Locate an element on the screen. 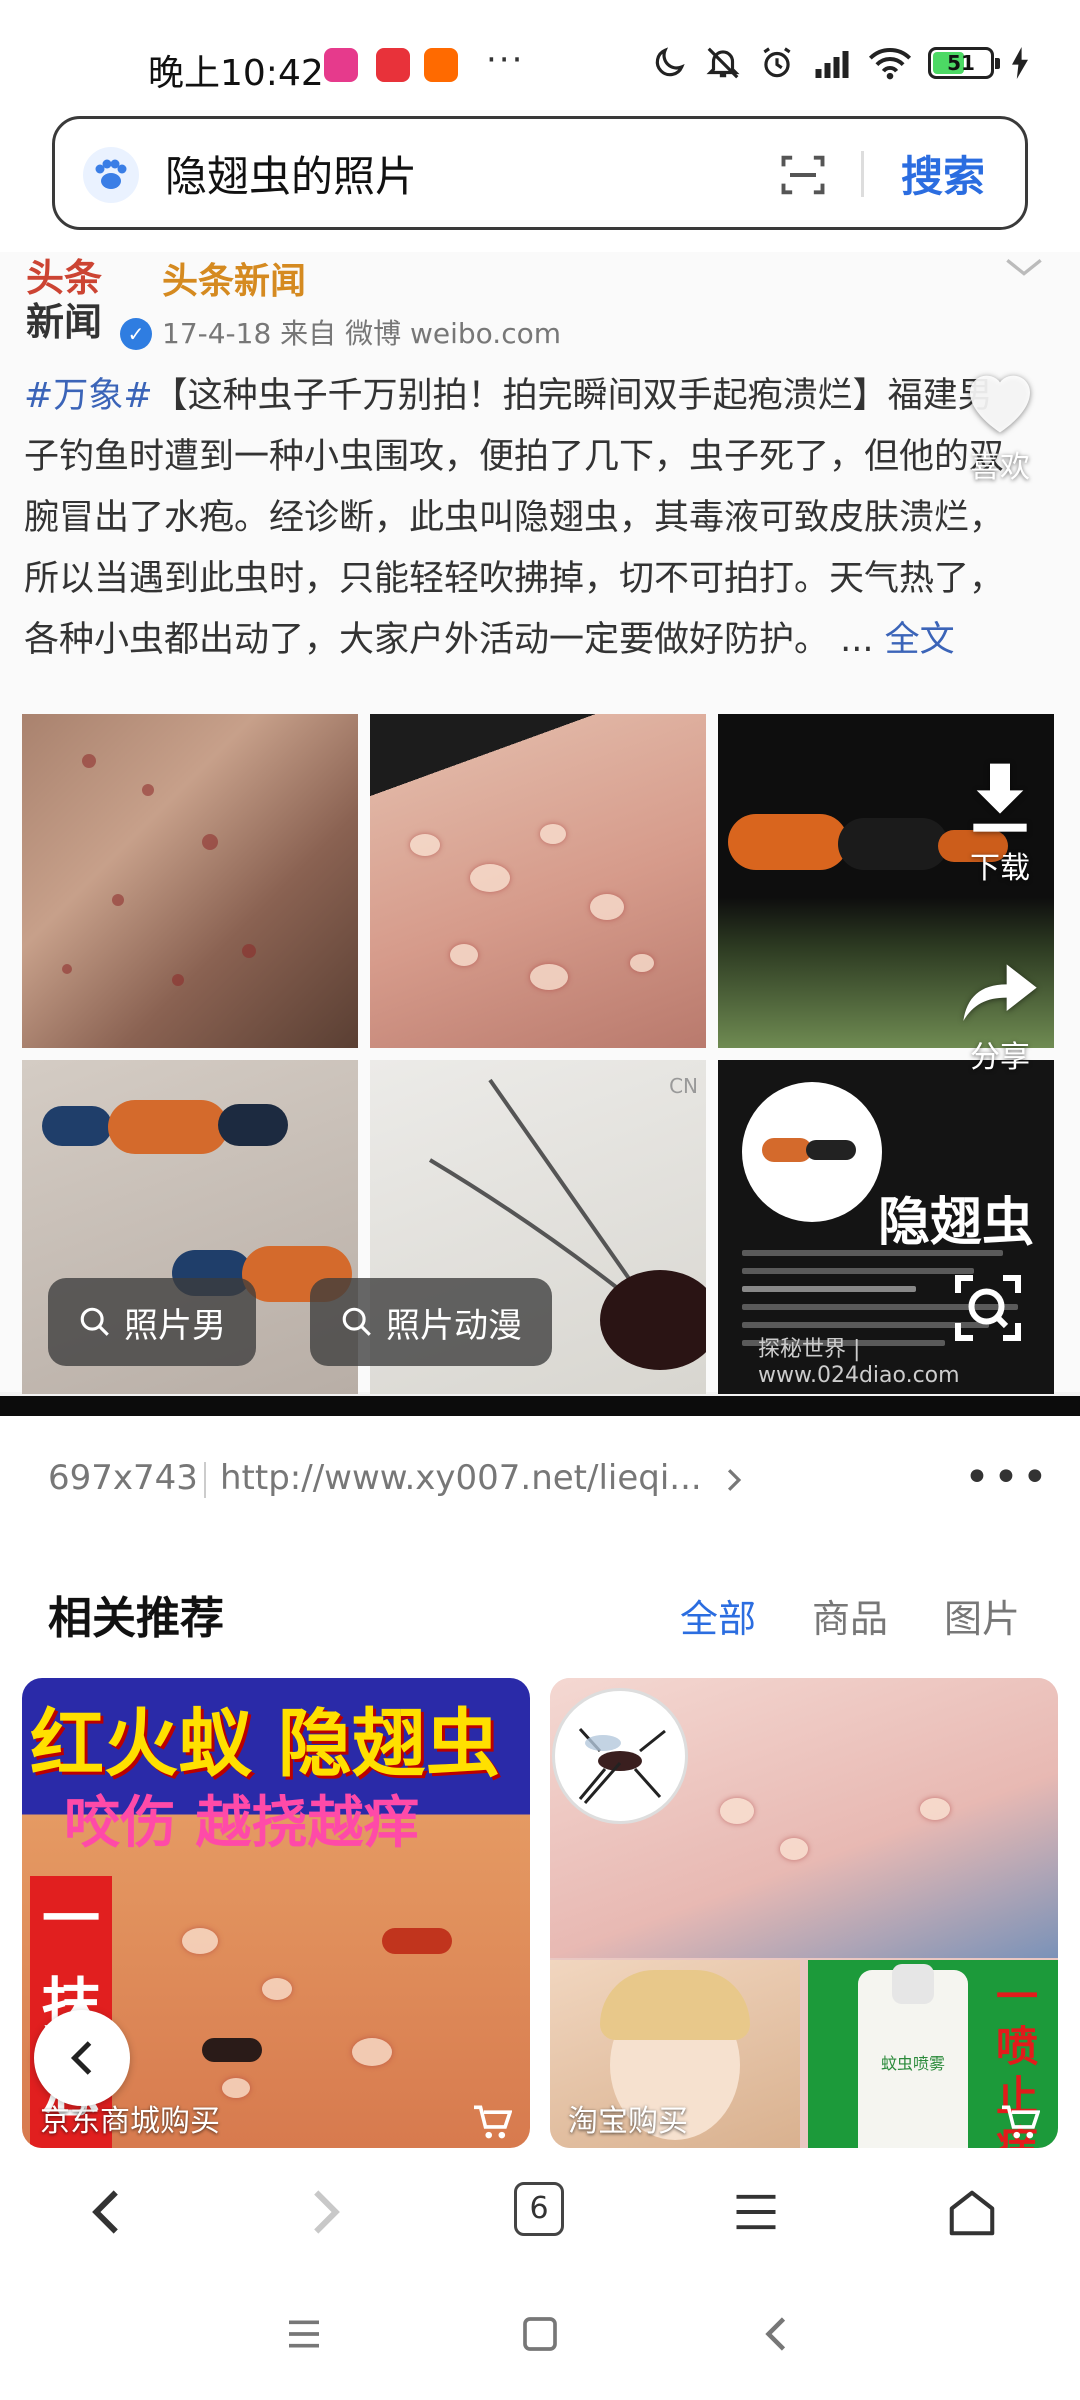 The height and width of the screenshot is (2400, 1080). avatar: 头条 新闻 ✓ is located at coordinates (89, 306).